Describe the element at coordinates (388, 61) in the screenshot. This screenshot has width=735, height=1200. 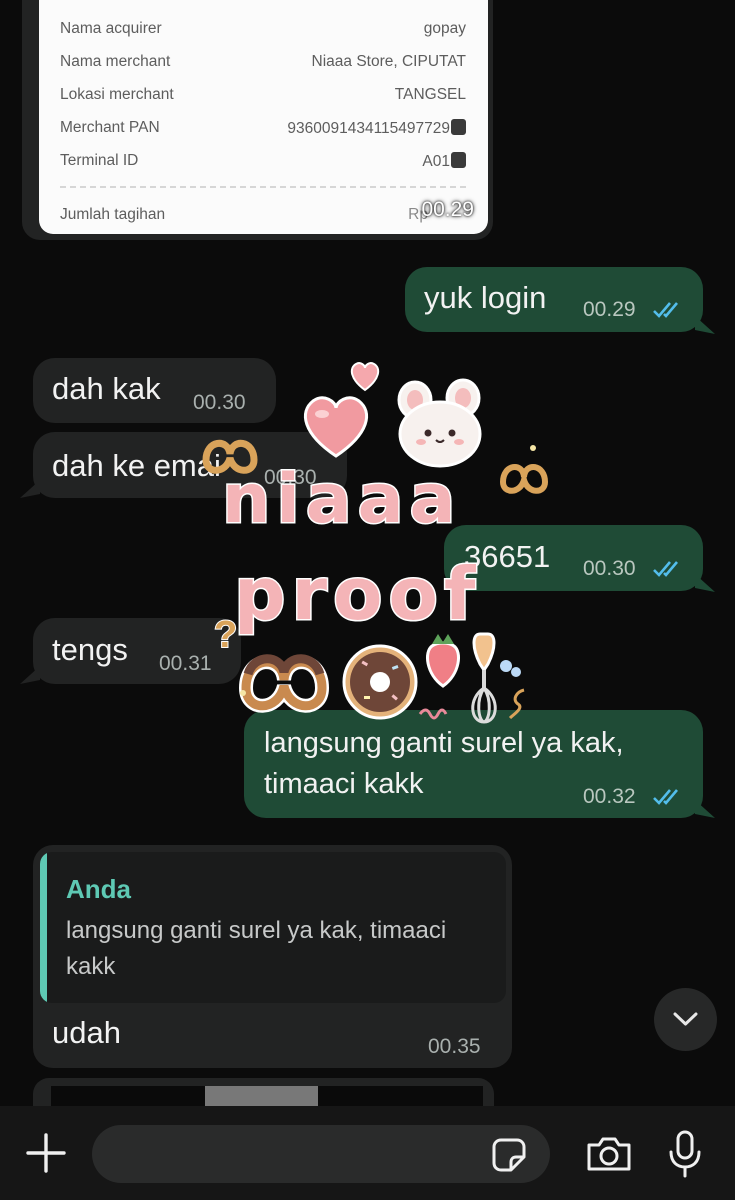
I see `receipt-value-merchant: Niaaa Store, CIPUTAT` at that location.